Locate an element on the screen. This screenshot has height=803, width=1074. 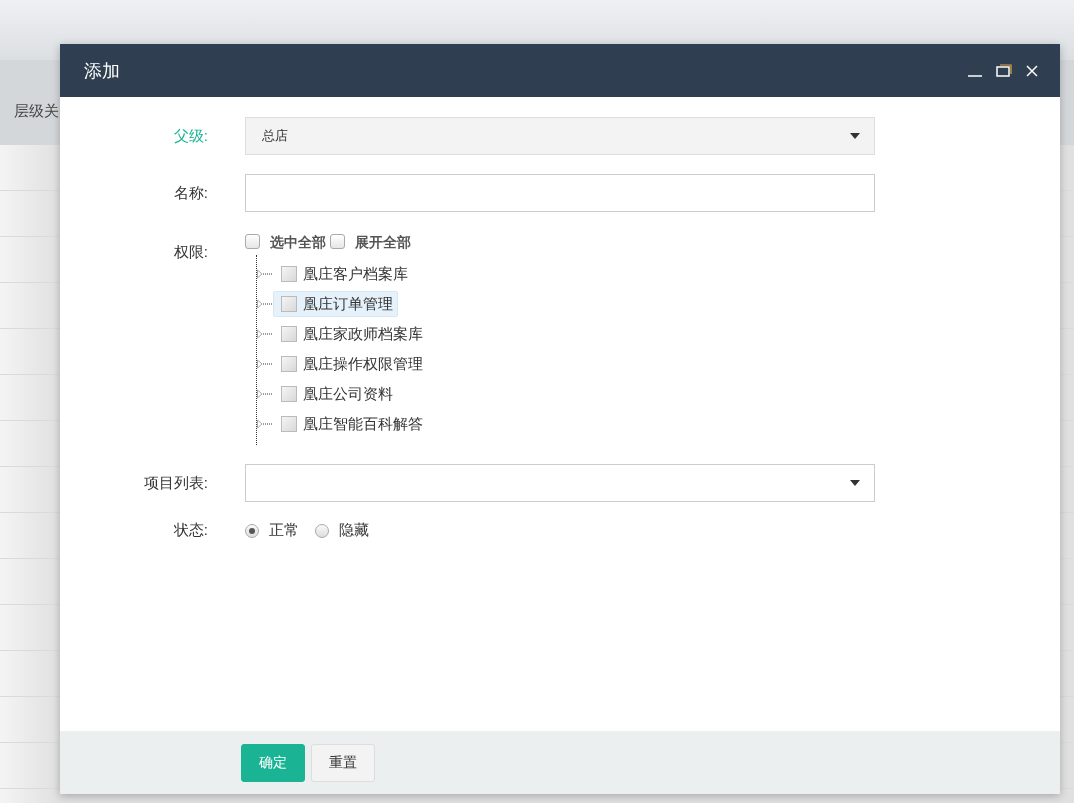
checkbox-label: 选中全部 is located at coordinates (298, 243).